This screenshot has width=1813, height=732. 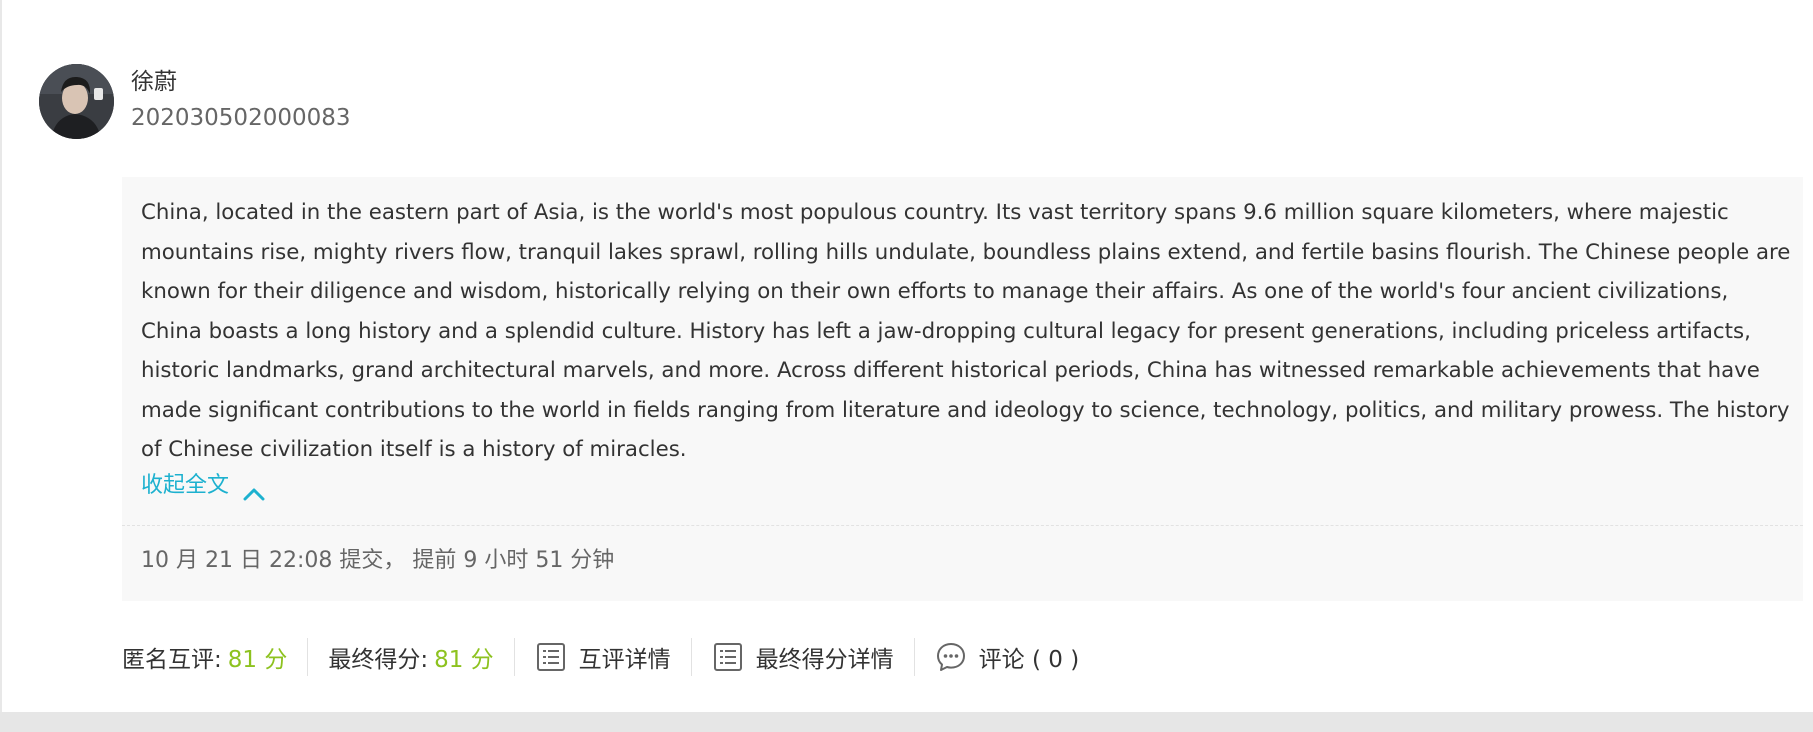 What do you see at coordinates (824, 660) in the screenshot?
I see `final-score-details-label: 最终得分详情` at bounding box center [824, 660].